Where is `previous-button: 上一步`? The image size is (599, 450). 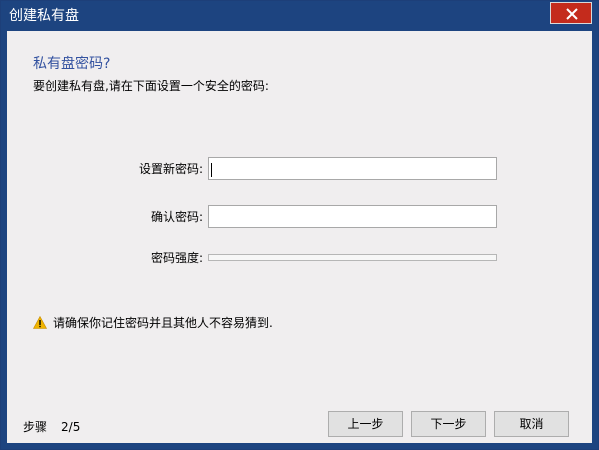
previous-button: 上一步 is located at coordinates (365, 424).